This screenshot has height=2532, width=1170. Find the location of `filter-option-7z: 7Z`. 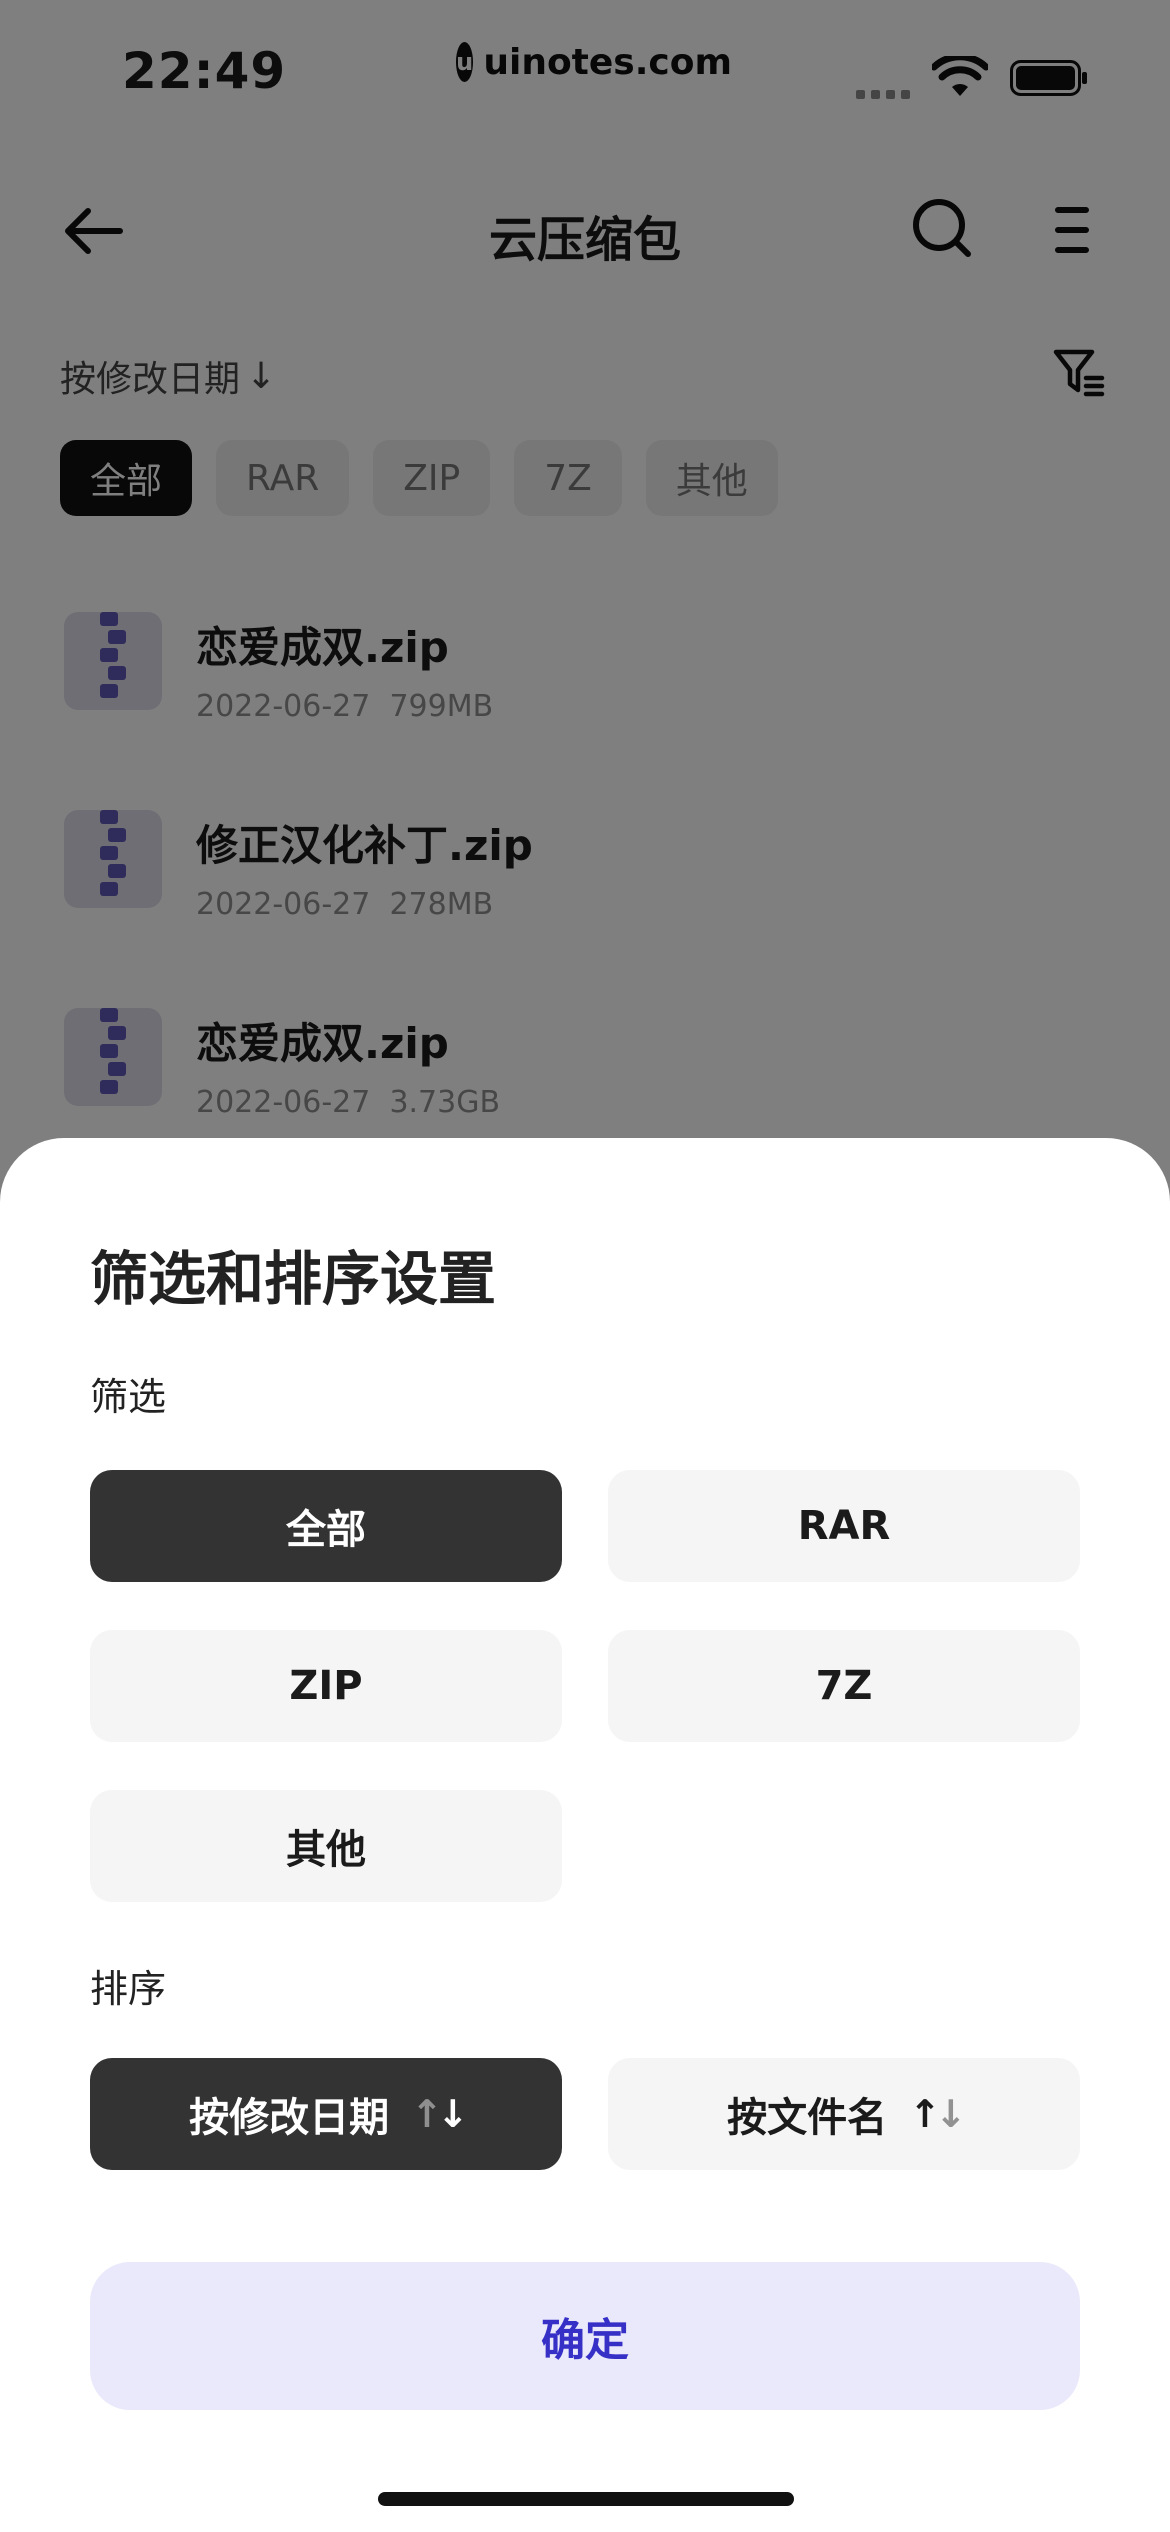

filter-option-7z: 7Z is located at coordinates (844, 1686).